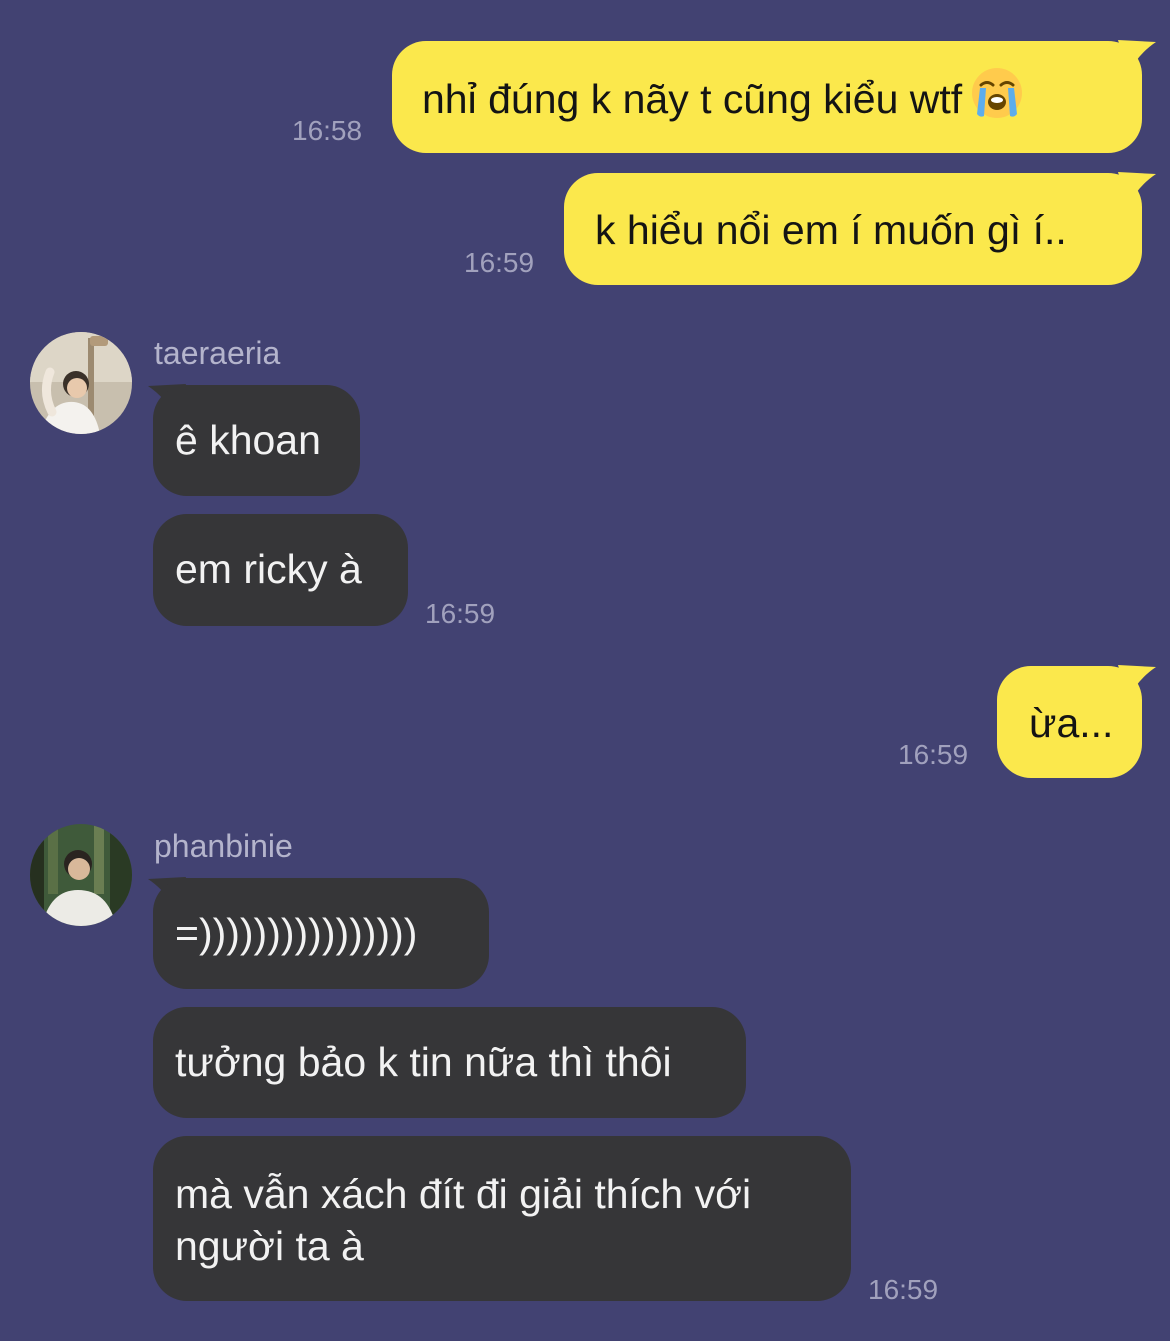 This screenshot has height=1341, width=1170. Describe the element at coordinates (327, 130) in the screenshot. I see `message-timestamp: 16:58` at that location.